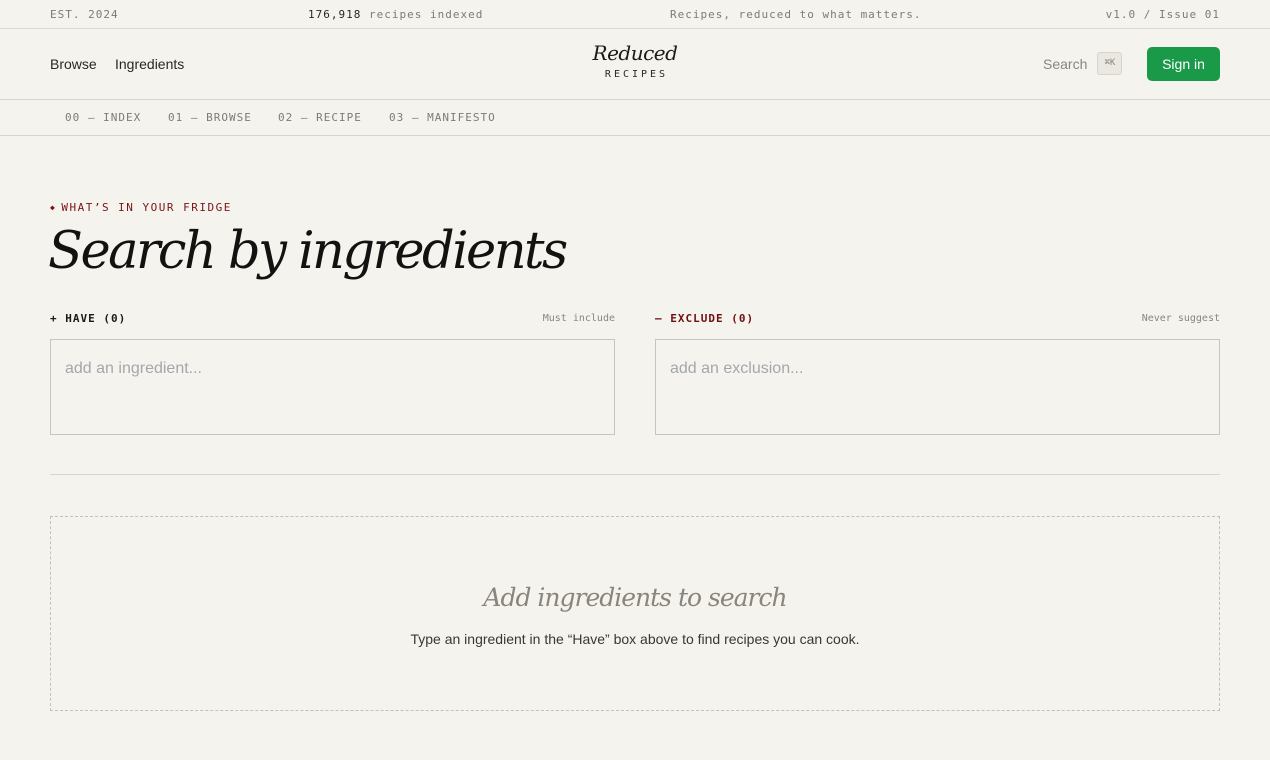 The height and width of the screenshot is (760, 1270). What do you see at coordinates (84, 14) in the screenshot?
I see `established-label: EST. 2024` at bounding box center [84, 14].